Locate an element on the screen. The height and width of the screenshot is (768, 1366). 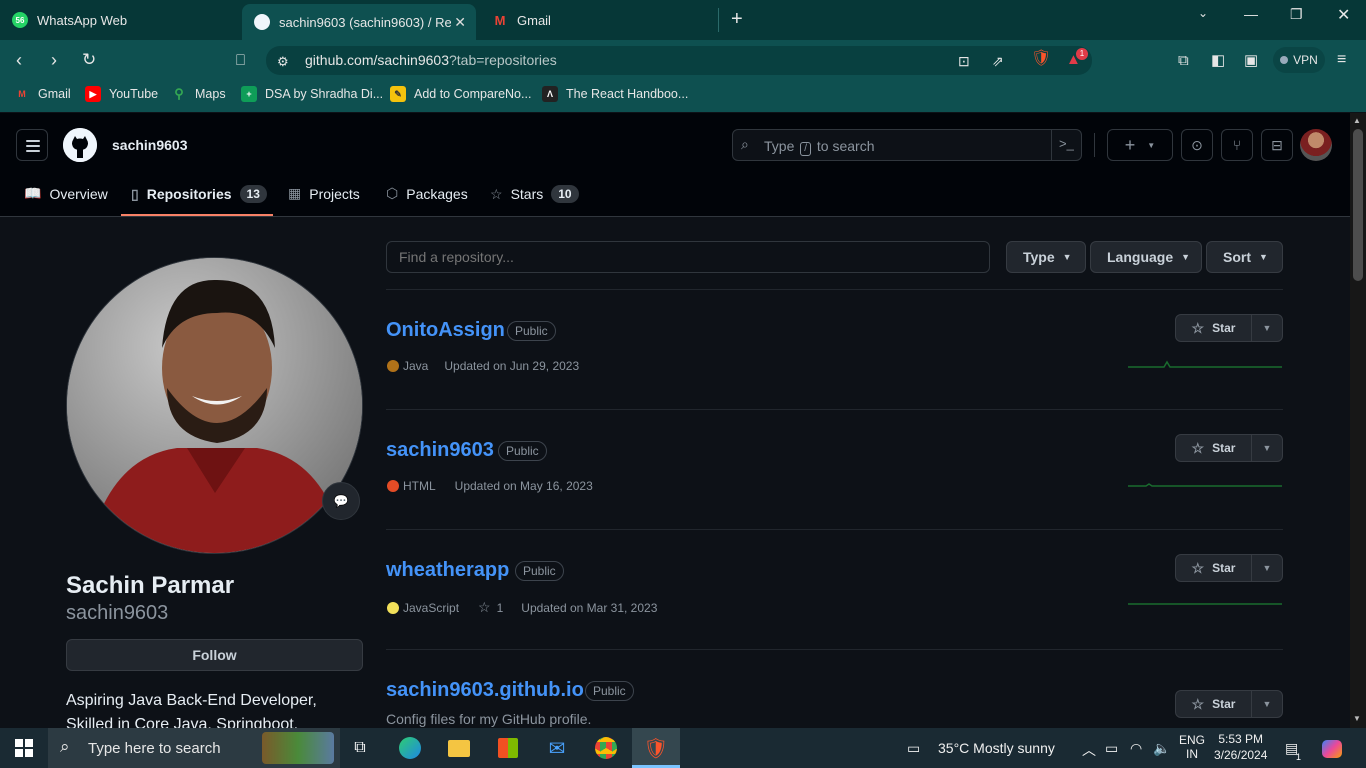
edge-icon is located at coordinates (410, 748).